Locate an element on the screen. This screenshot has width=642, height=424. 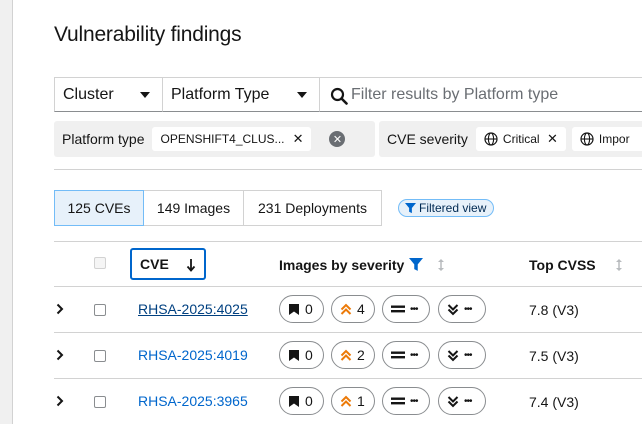
sort-down-icon is located at coordinates (191, 265).